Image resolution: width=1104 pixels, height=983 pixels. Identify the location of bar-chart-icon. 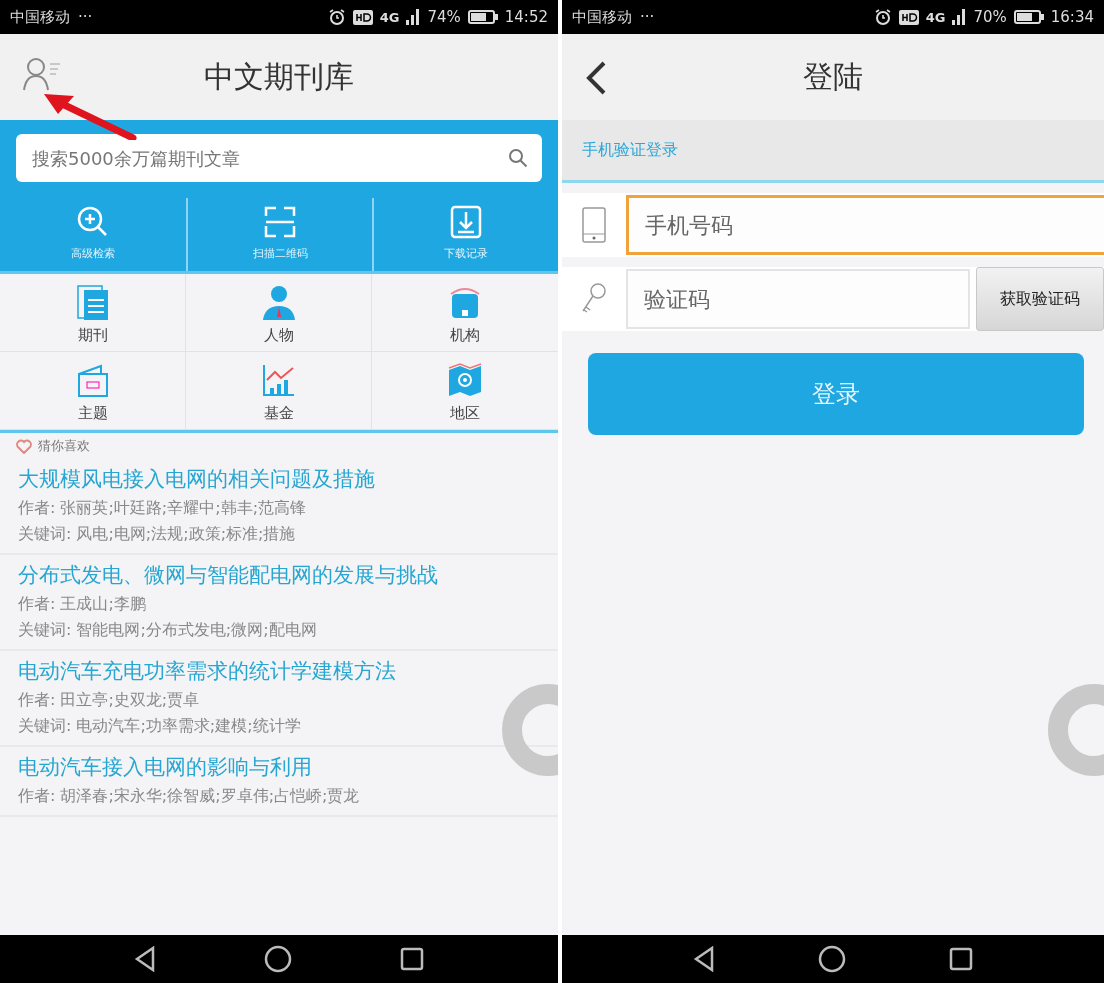
(278, 380).